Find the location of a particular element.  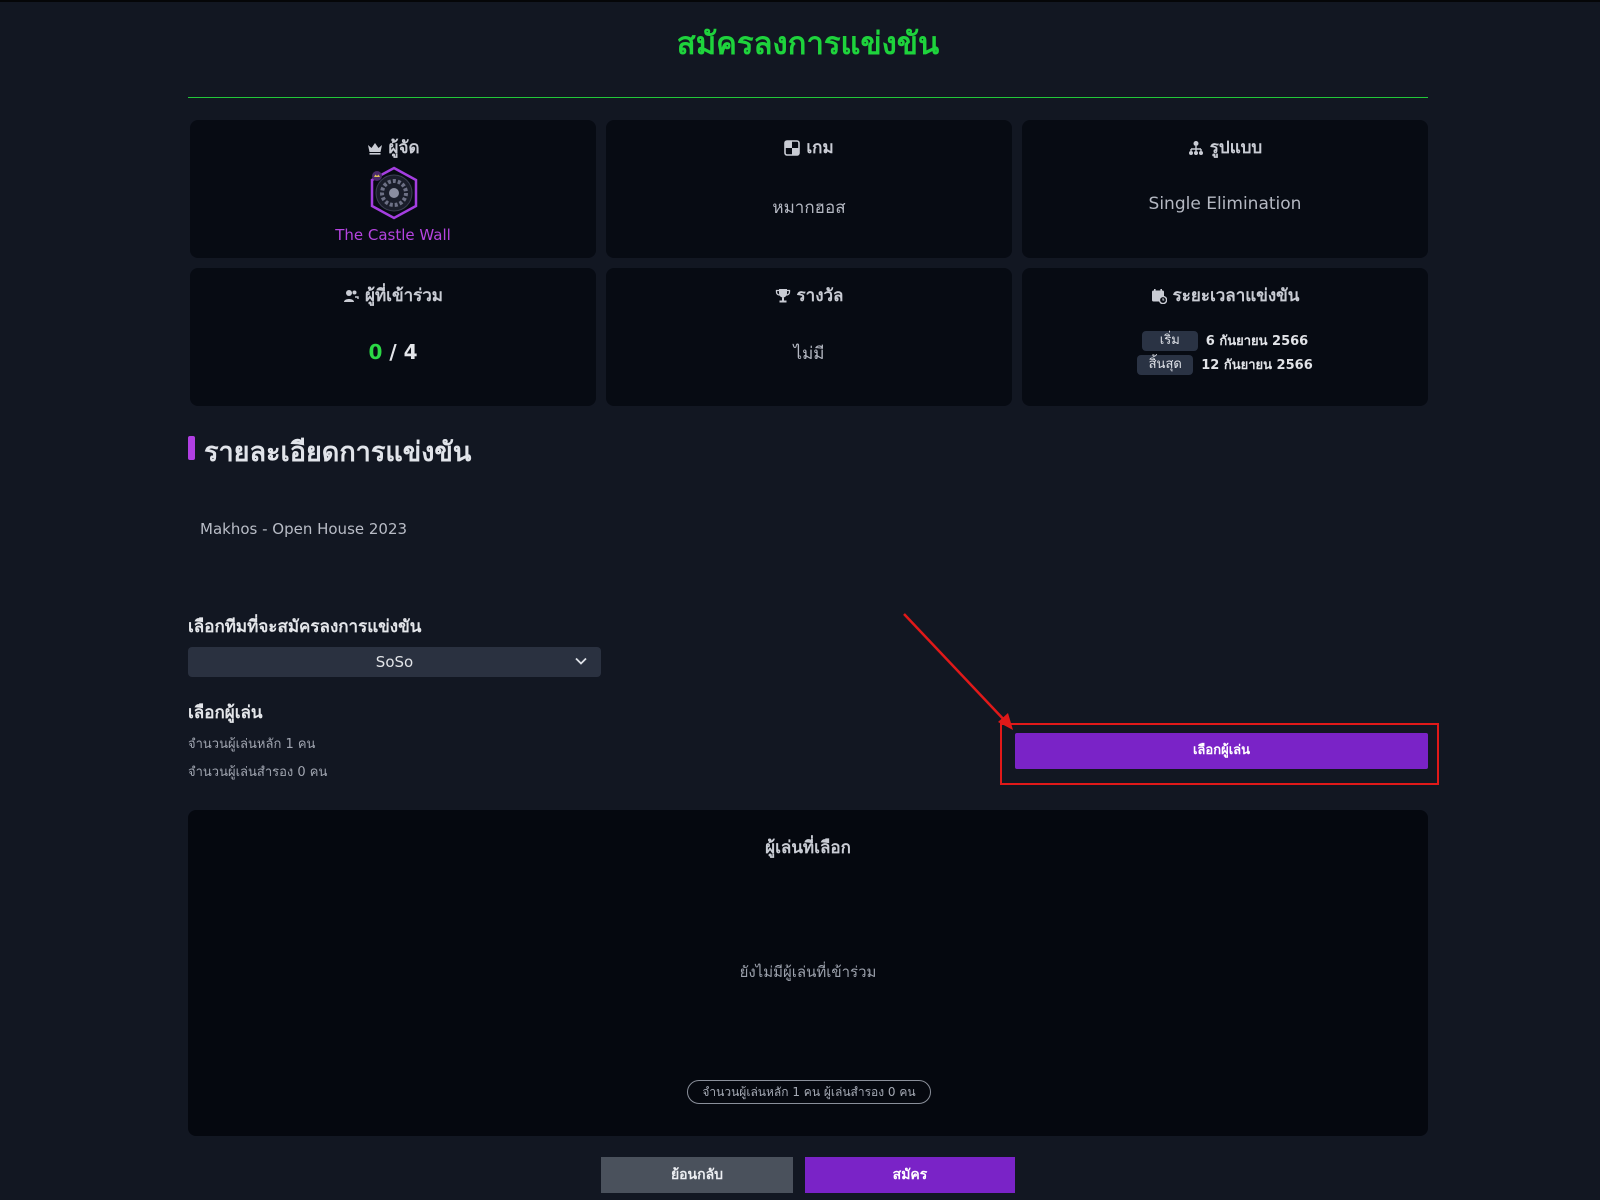

format-card-header: รูปแบบ is located at coordinates (1225, 147).